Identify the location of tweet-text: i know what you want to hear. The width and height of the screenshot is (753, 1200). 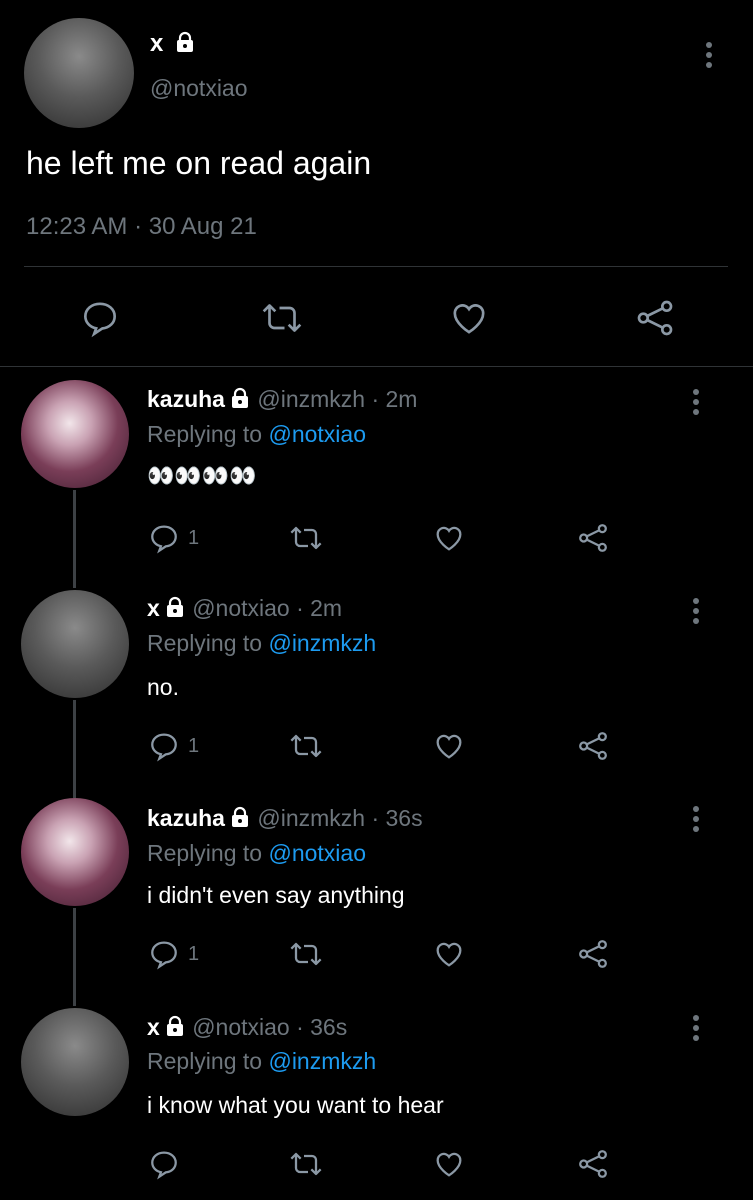
(295, 1105).